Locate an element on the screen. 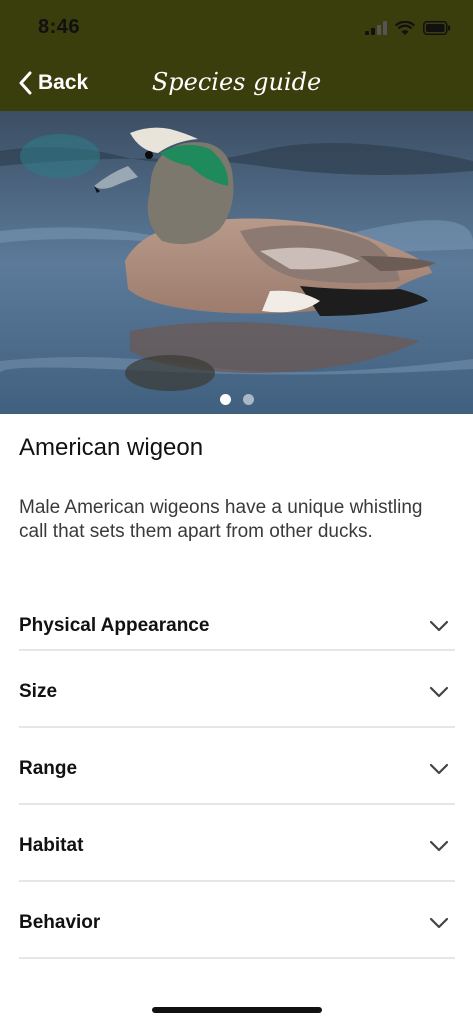  header-bar: 8:46 Back Species guide is located at coordinates (236, 55).